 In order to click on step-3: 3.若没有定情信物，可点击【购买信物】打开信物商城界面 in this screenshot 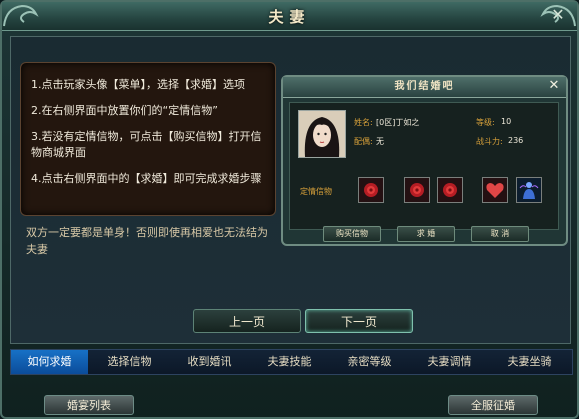, I will do `click(146, 144)`.